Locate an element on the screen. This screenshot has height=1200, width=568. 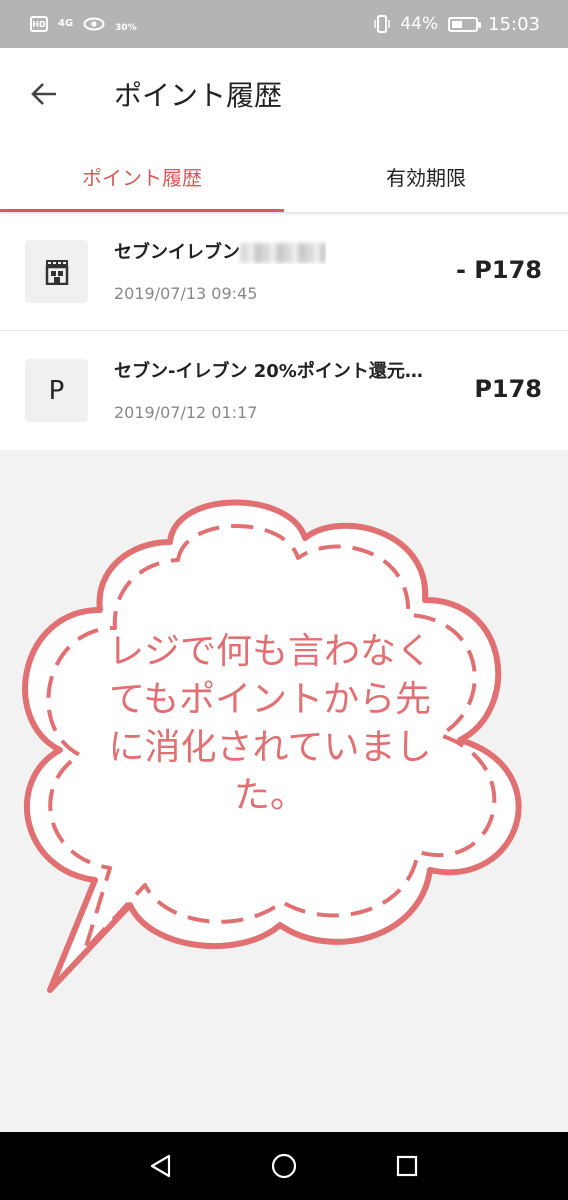
tab-bar: ポイント履歴 有効期限 is located at coordinates (284, 176).